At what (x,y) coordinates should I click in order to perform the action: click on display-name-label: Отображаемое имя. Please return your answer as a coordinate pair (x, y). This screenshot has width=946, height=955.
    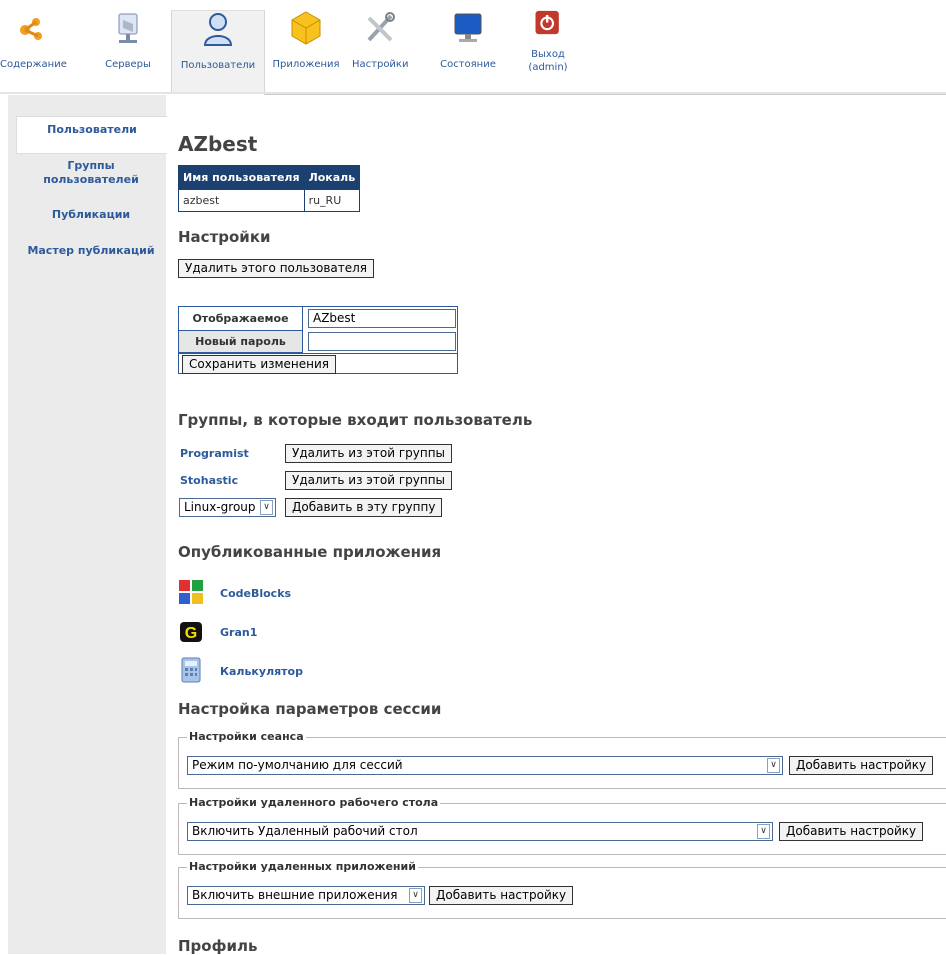
    Looking at the image, I should click on (241, 328).